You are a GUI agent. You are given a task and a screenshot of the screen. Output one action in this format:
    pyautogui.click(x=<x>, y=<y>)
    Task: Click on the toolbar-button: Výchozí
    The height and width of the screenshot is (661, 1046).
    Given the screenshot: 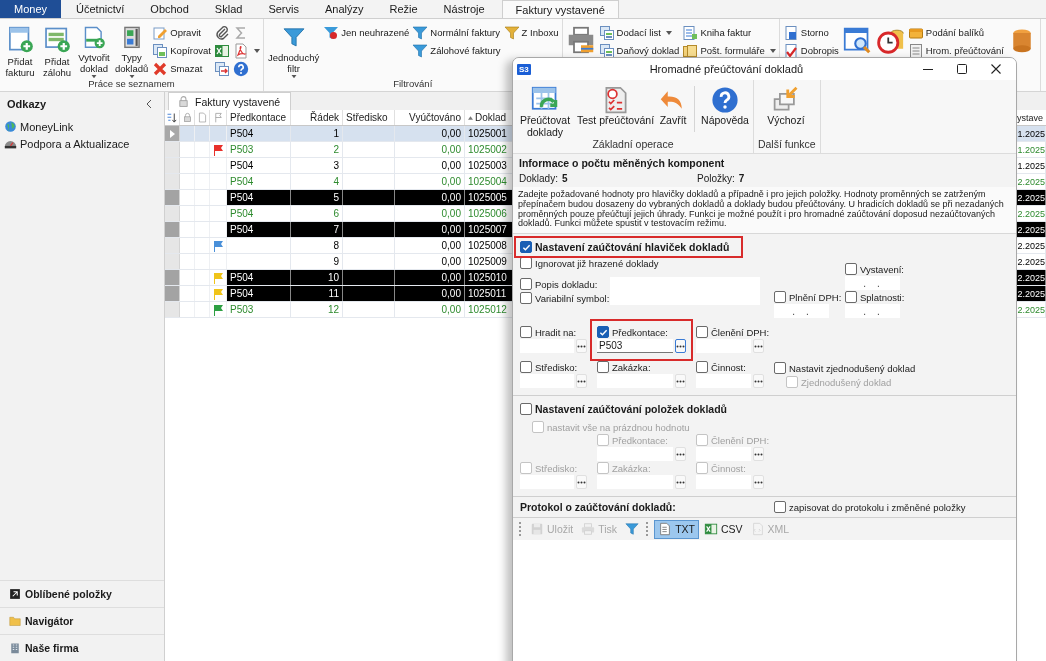 What is the action you would take?
    pyautogui.click(x=785, y=111)
    